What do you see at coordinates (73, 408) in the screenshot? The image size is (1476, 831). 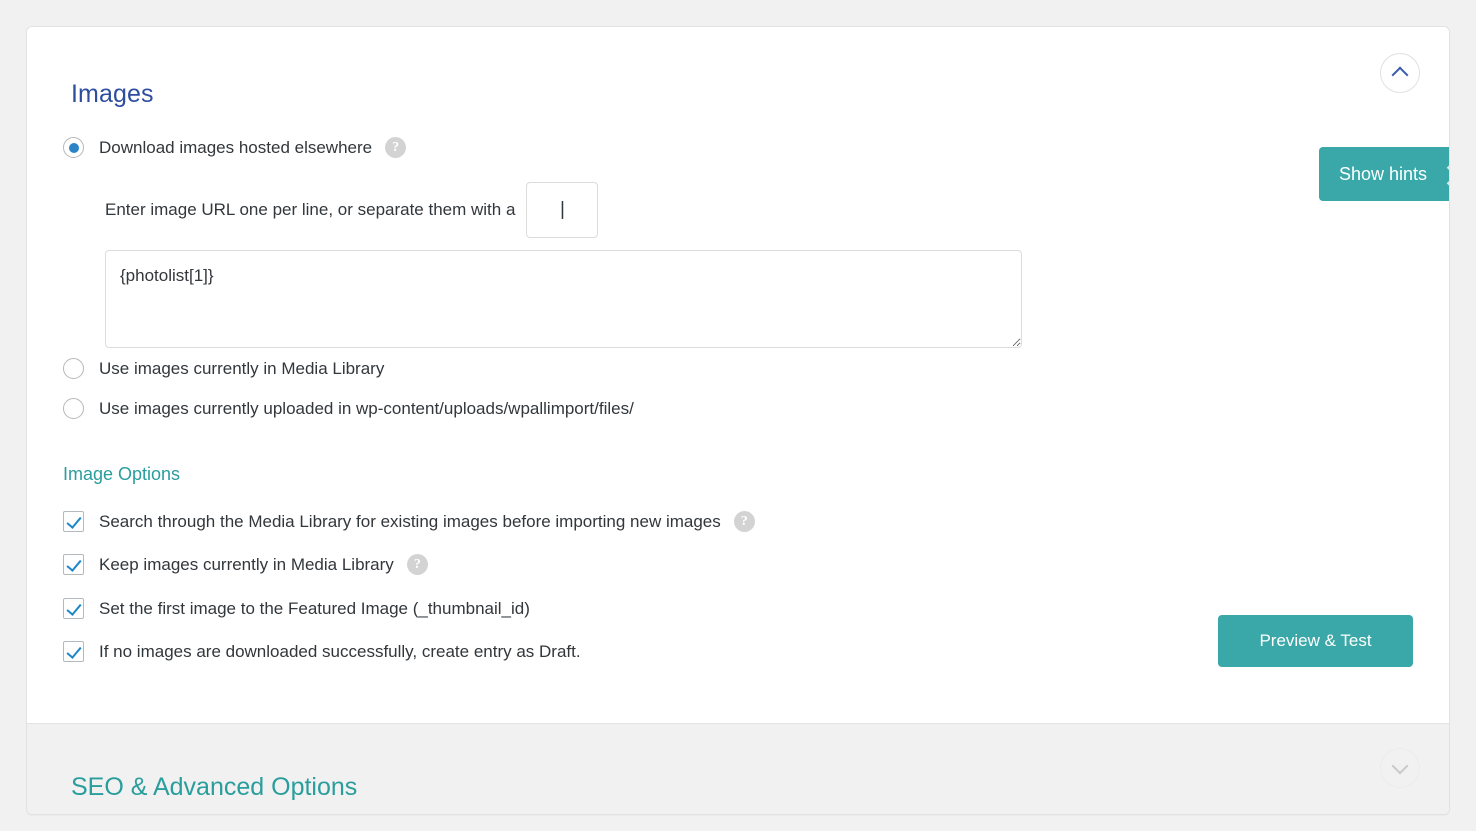 I see `radio-uploads-folder` at bounding box center [73, 408].